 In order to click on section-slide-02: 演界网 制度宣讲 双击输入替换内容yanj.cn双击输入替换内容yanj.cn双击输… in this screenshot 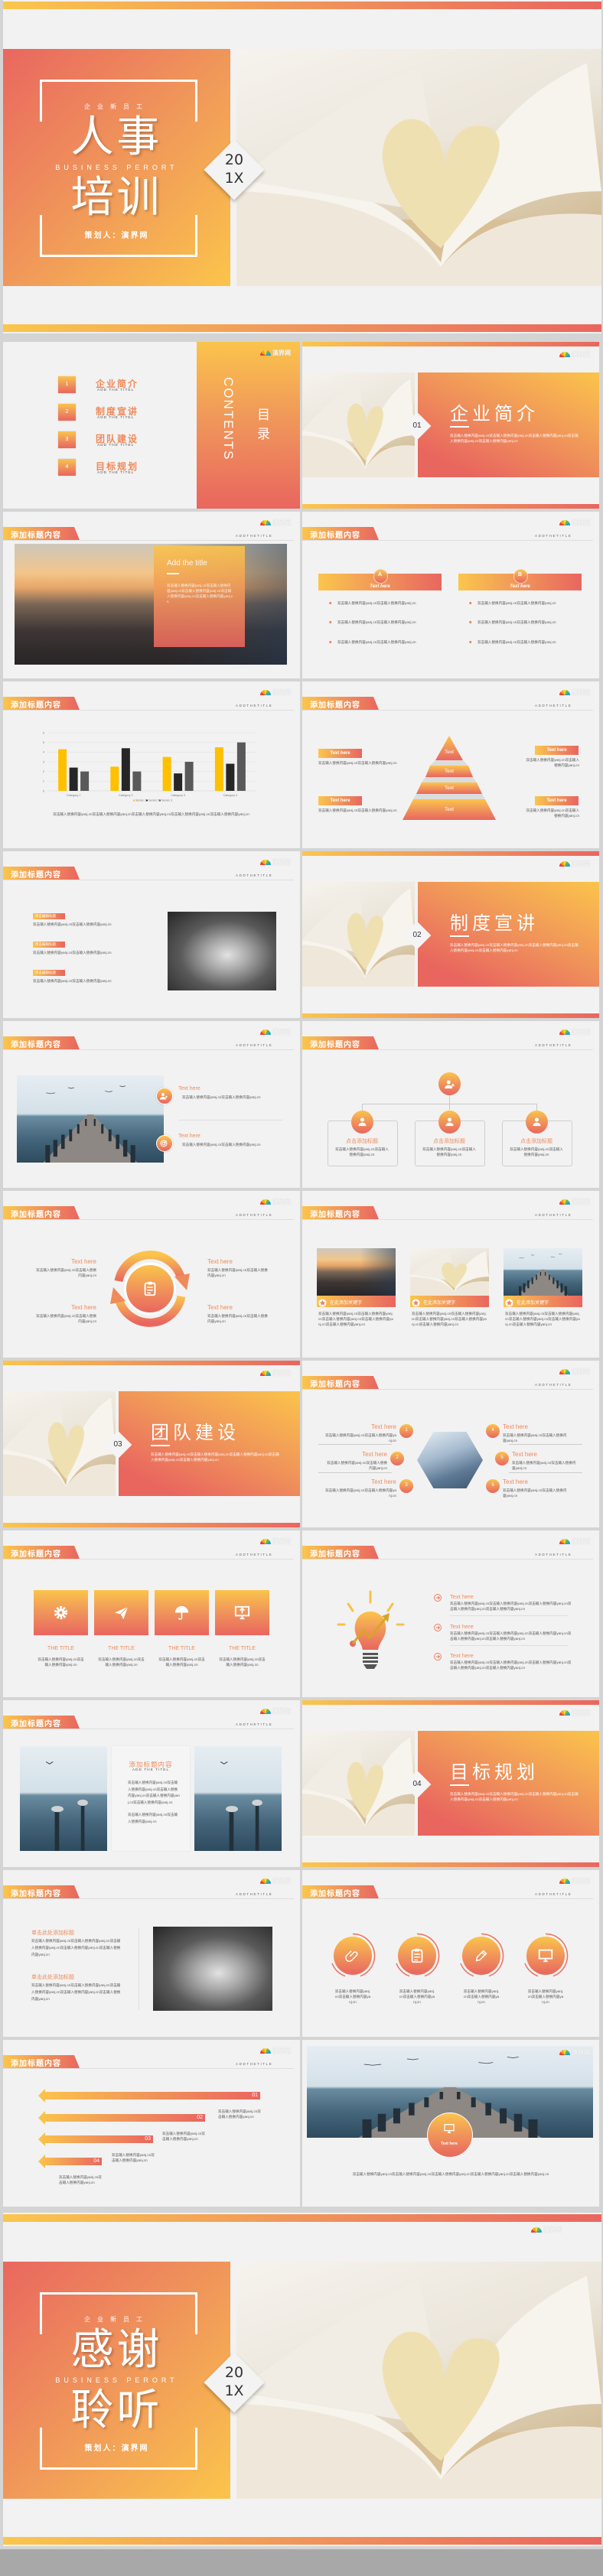, I will do `click(451, 934)`.